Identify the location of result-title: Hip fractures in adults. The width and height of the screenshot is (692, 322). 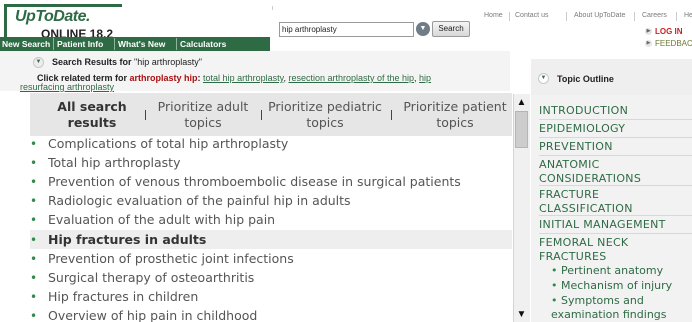
(127, 239).